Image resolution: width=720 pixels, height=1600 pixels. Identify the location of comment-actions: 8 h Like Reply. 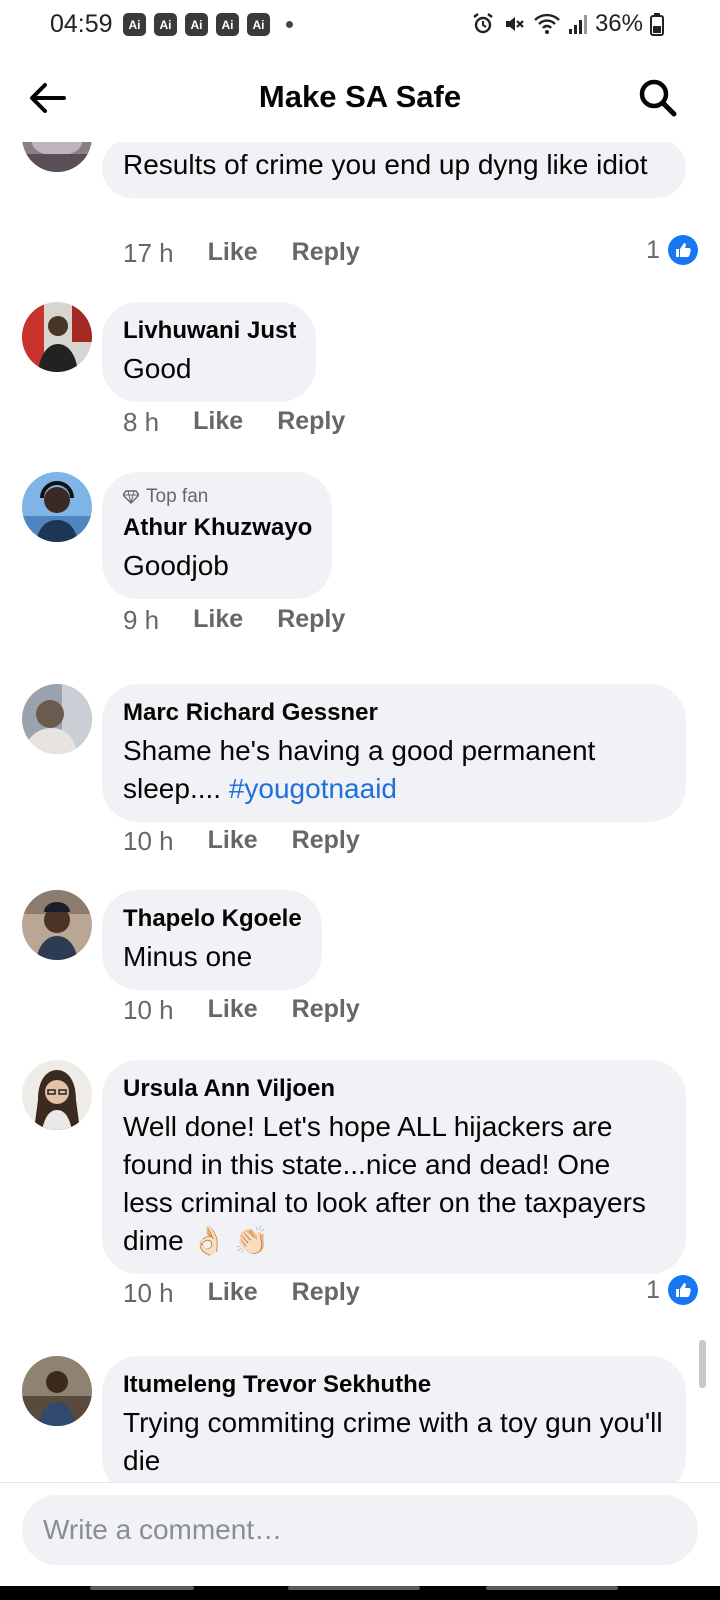
(234, 422).